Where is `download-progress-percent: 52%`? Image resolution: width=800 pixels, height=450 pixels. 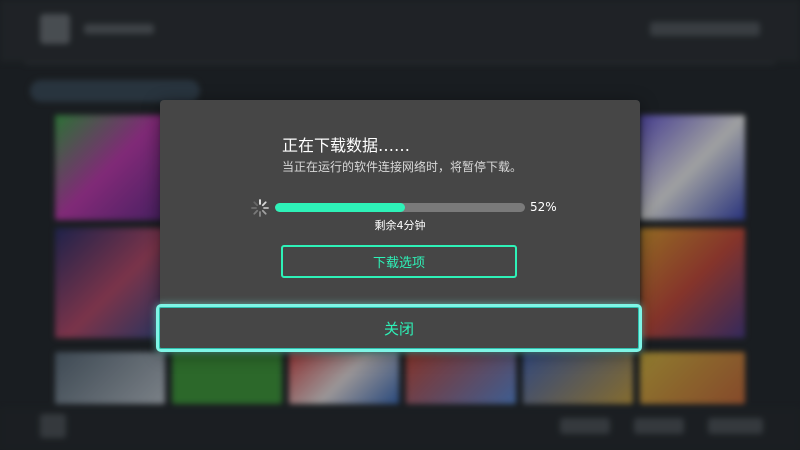
download-progress-percent: 52% is located at coordinates (543, 207).